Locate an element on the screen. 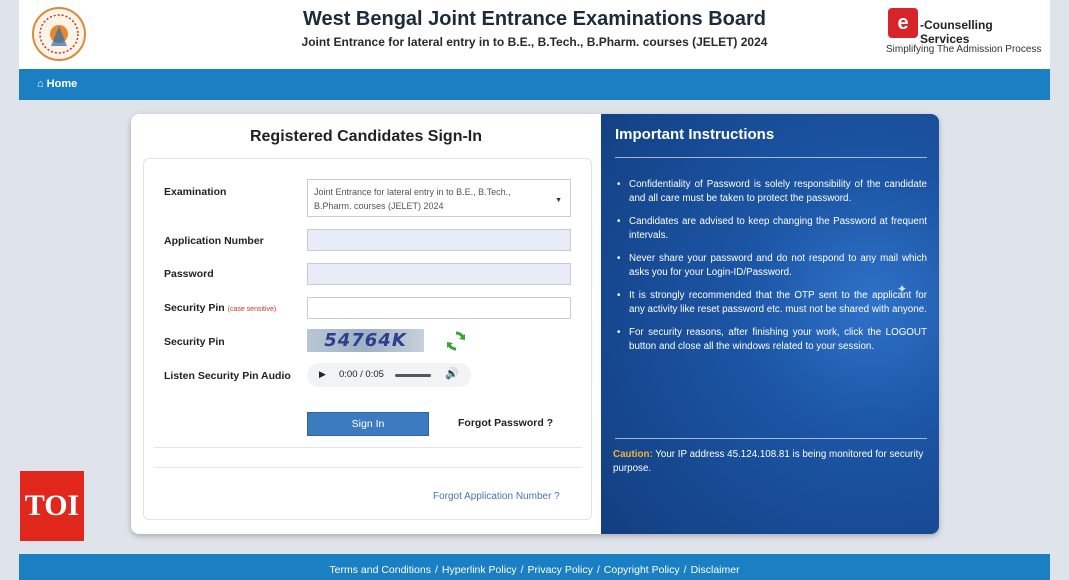  volume-icon: 🔊 is located at coordinates (452, 373).